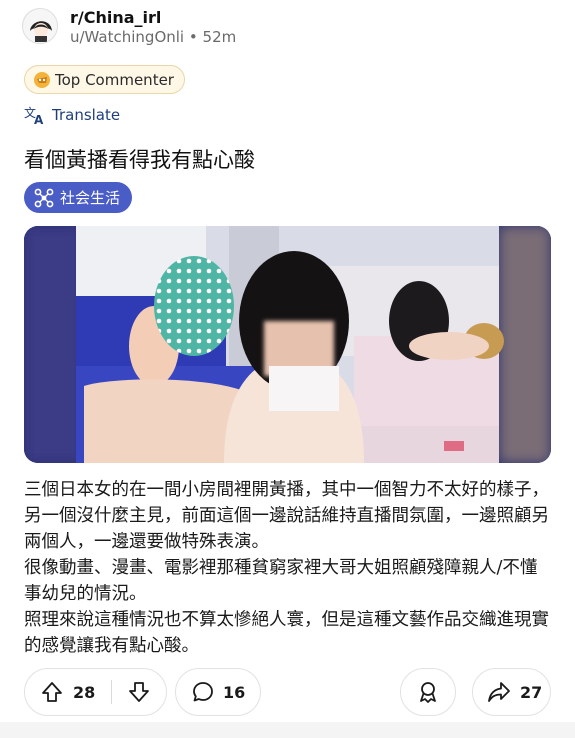  Describe the element at coordinates (287, 28) in the screenshot. I see `post-header: r/China_irl u/WatchingOnli • 52m` at that location.